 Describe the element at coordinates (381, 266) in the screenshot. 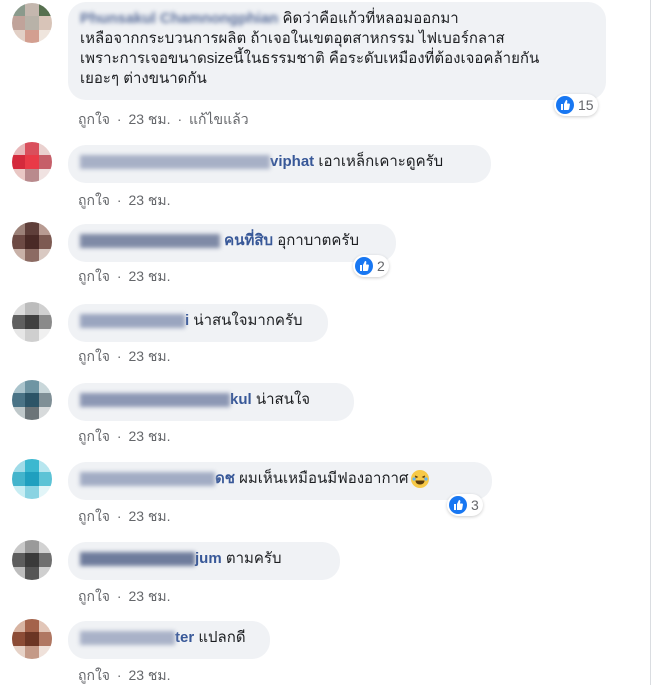

I see `reaction-number: 2` at that location.